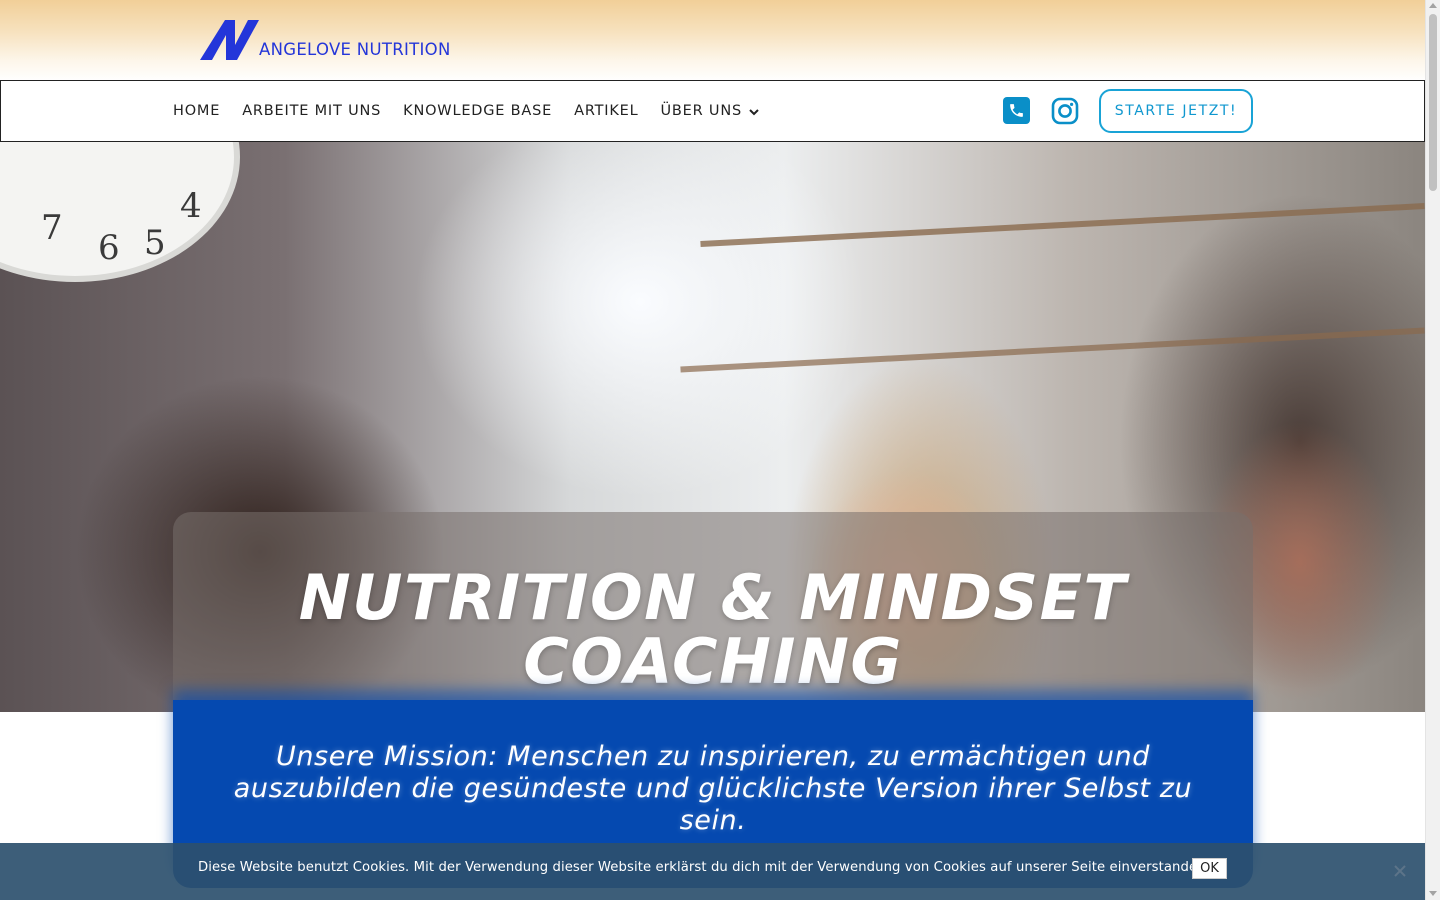  I want to click on close-icon, so click(1400, 871).